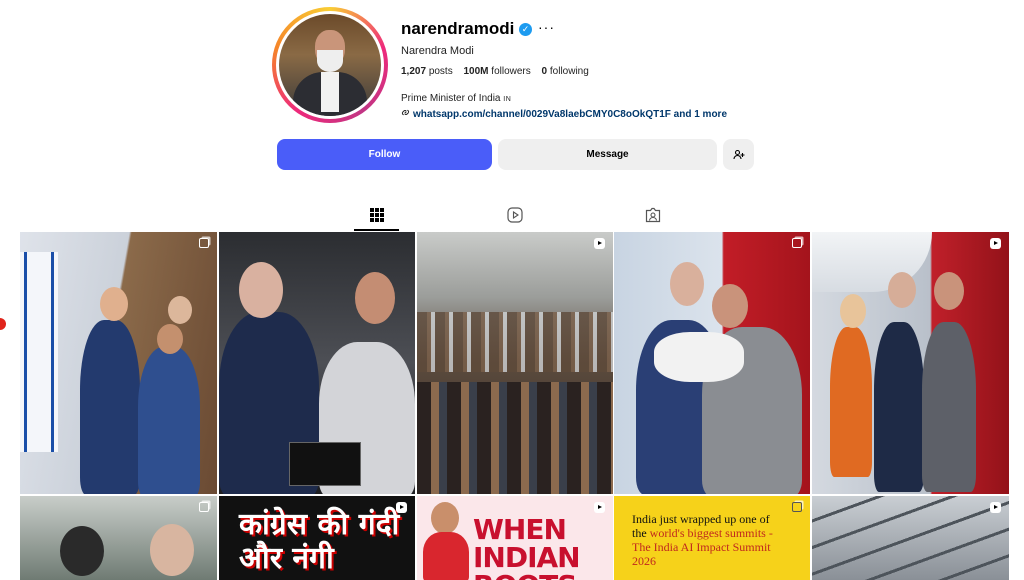  I want to click on post-tile: कांग्रेस की गंदी और नंगी, so click(317, 538).